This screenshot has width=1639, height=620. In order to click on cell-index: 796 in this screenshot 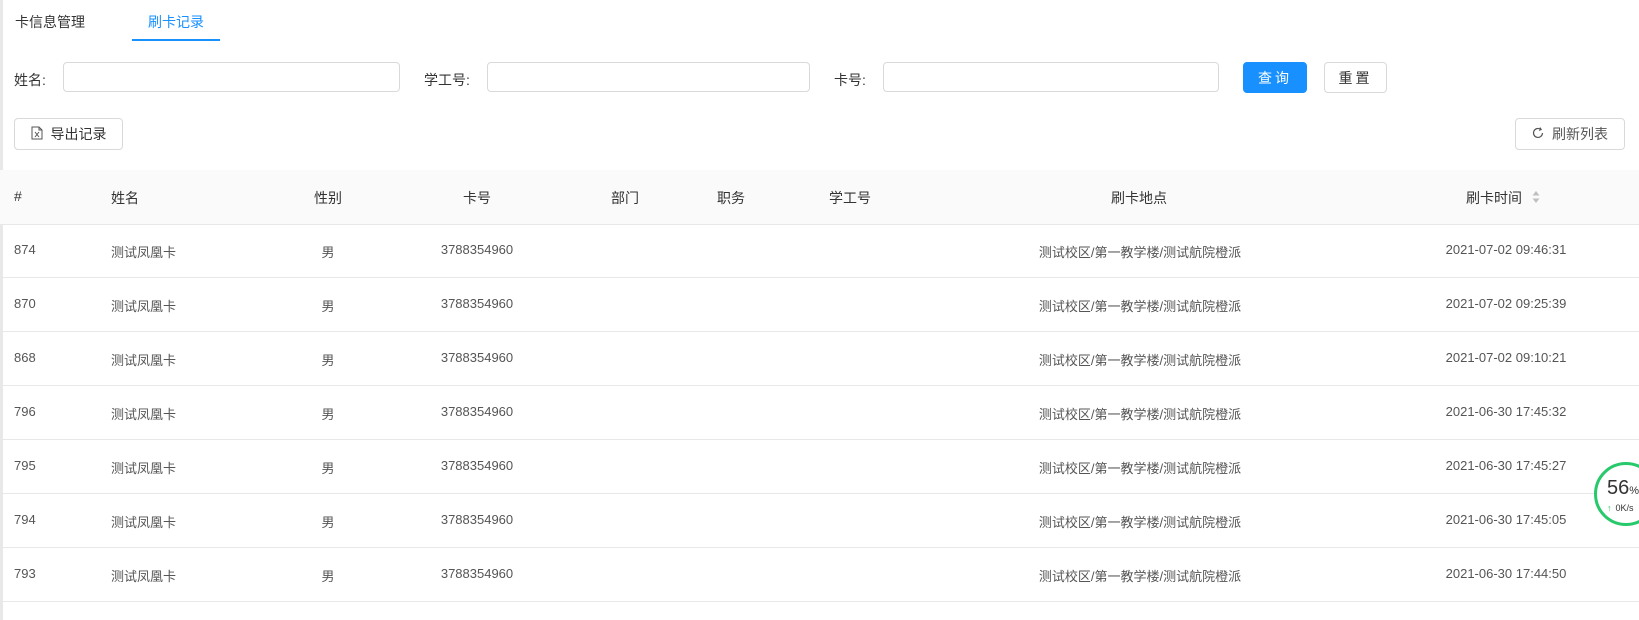, I will do `click(25, 411)`.